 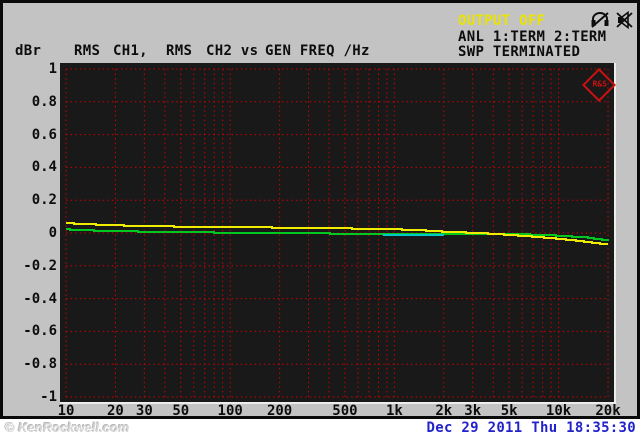 I want to click on rs-logo-text: R&S, so click(x=599, y=84).